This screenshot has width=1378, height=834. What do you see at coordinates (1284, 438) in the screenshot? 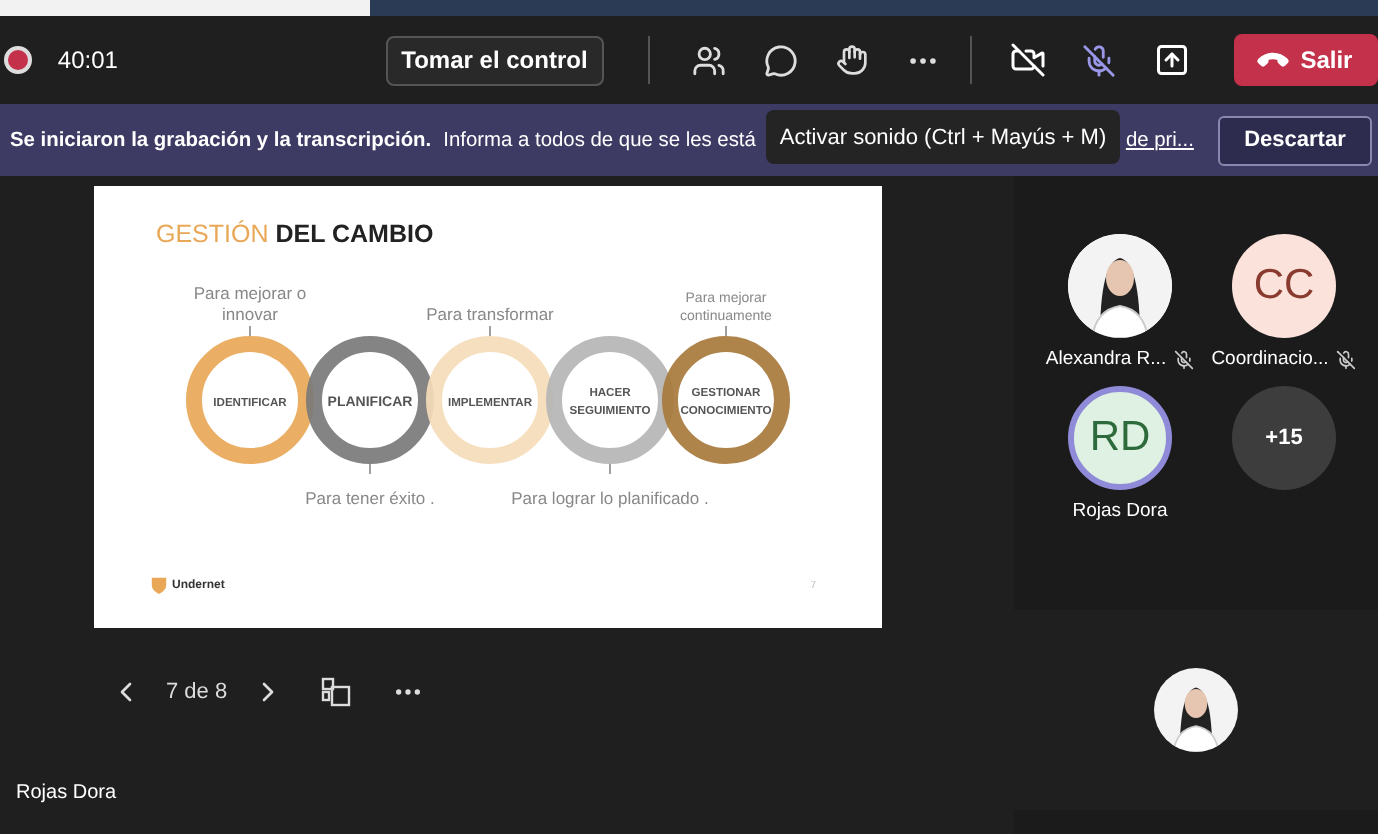
I see `overflow-count: +15` at bounding box center [1284, 438].